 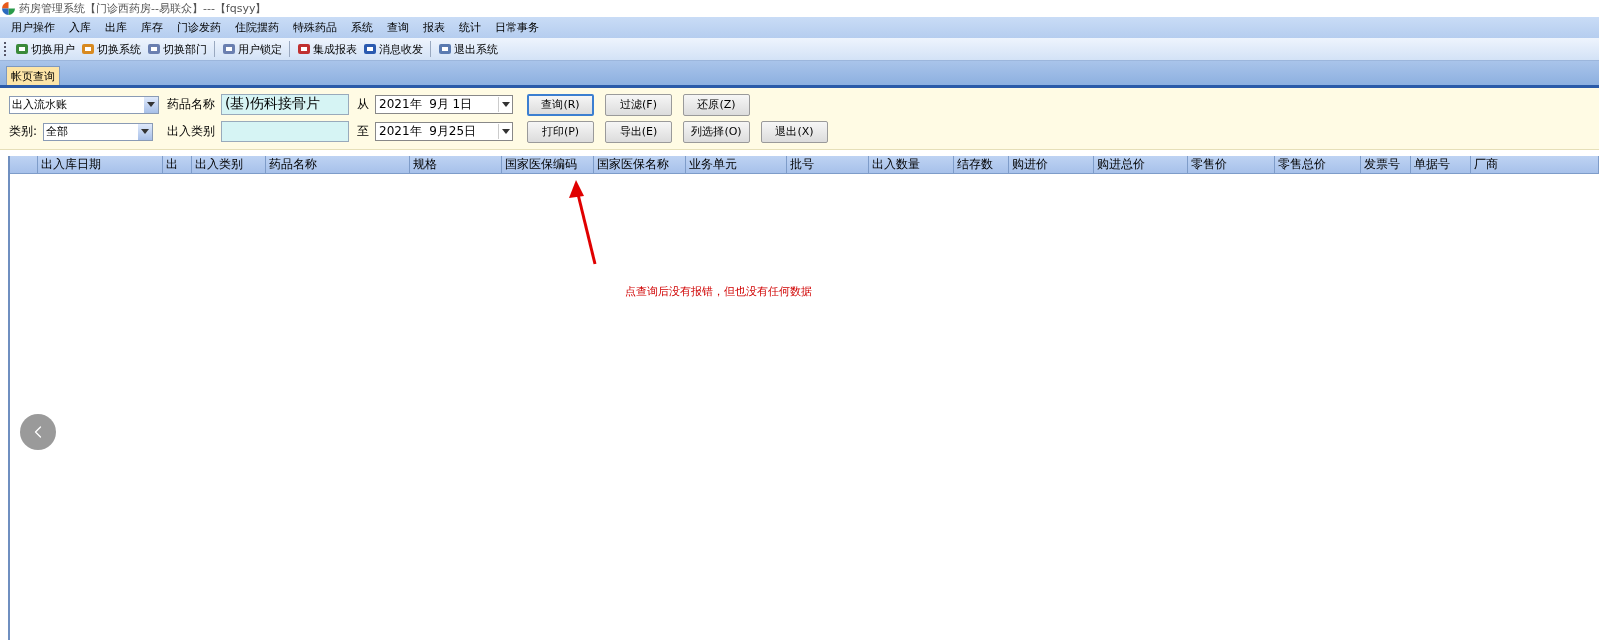 What do you see at coordinates (1318, 164) in the screenshot?
I see `column-header: 零售总价` at bounding box center [1318, 164].